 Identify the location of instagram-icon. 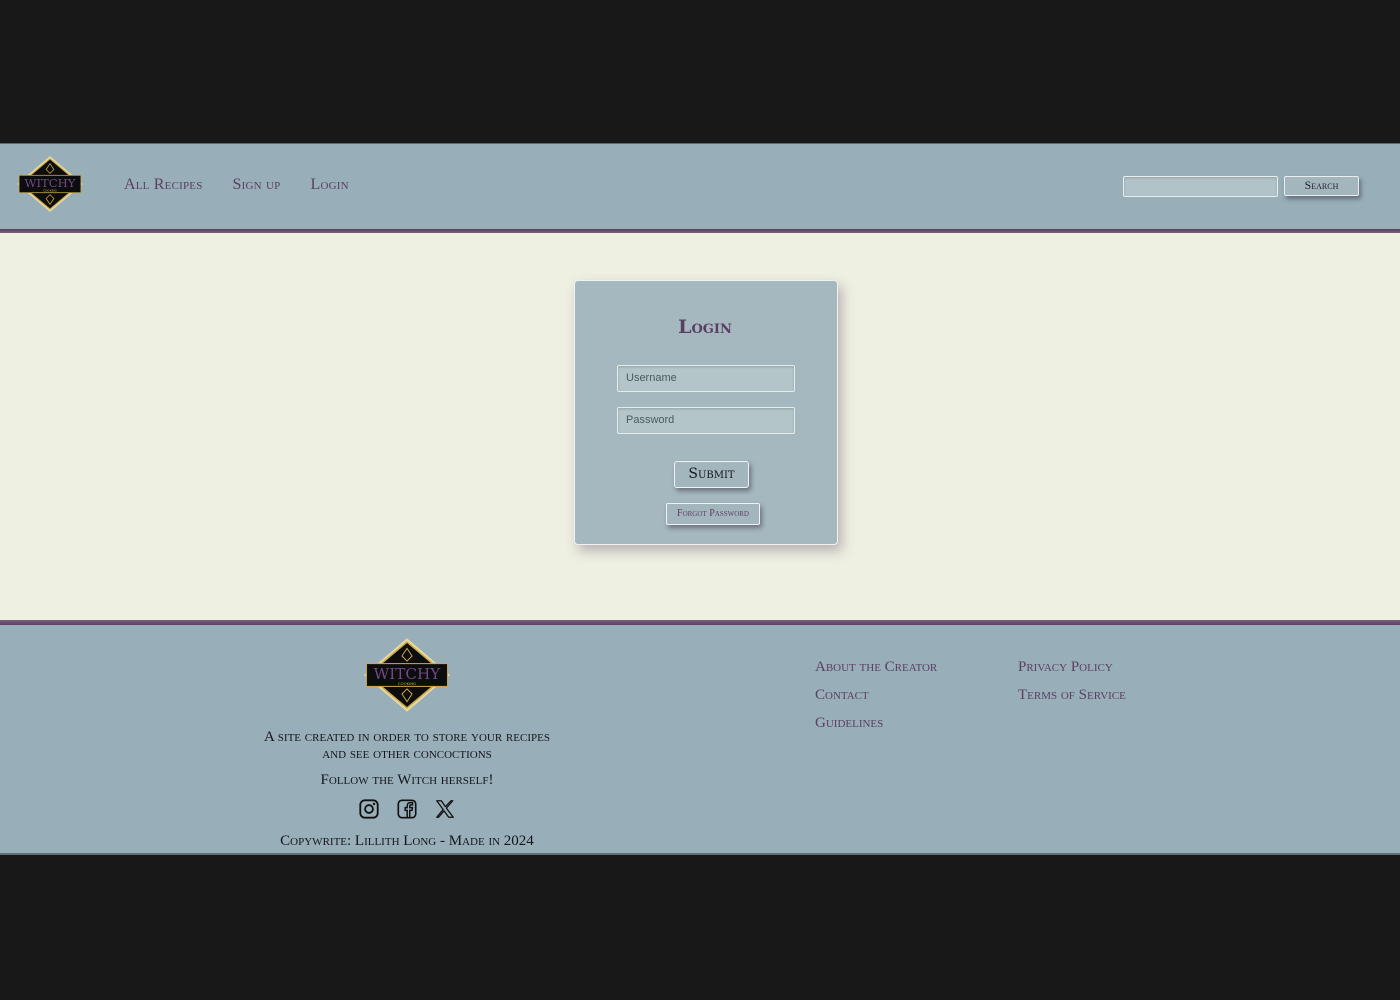
(369, 809).